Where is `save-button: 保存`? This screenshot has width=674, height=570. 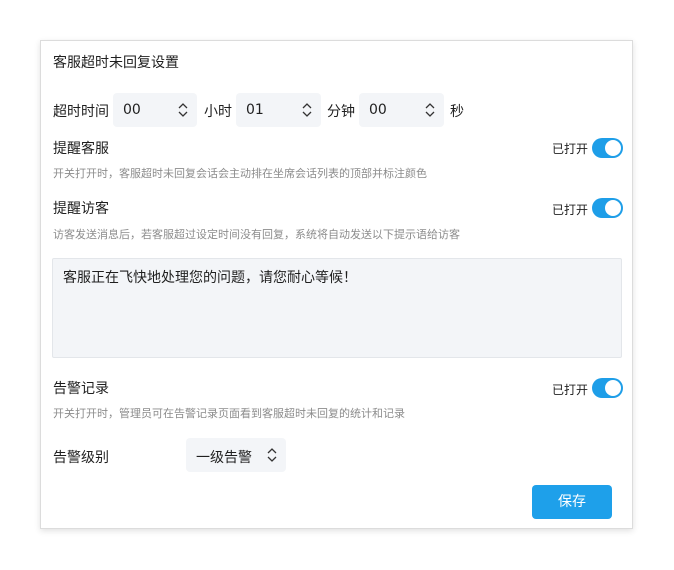
save-button: 保存 is located at coordinates (572, 502).